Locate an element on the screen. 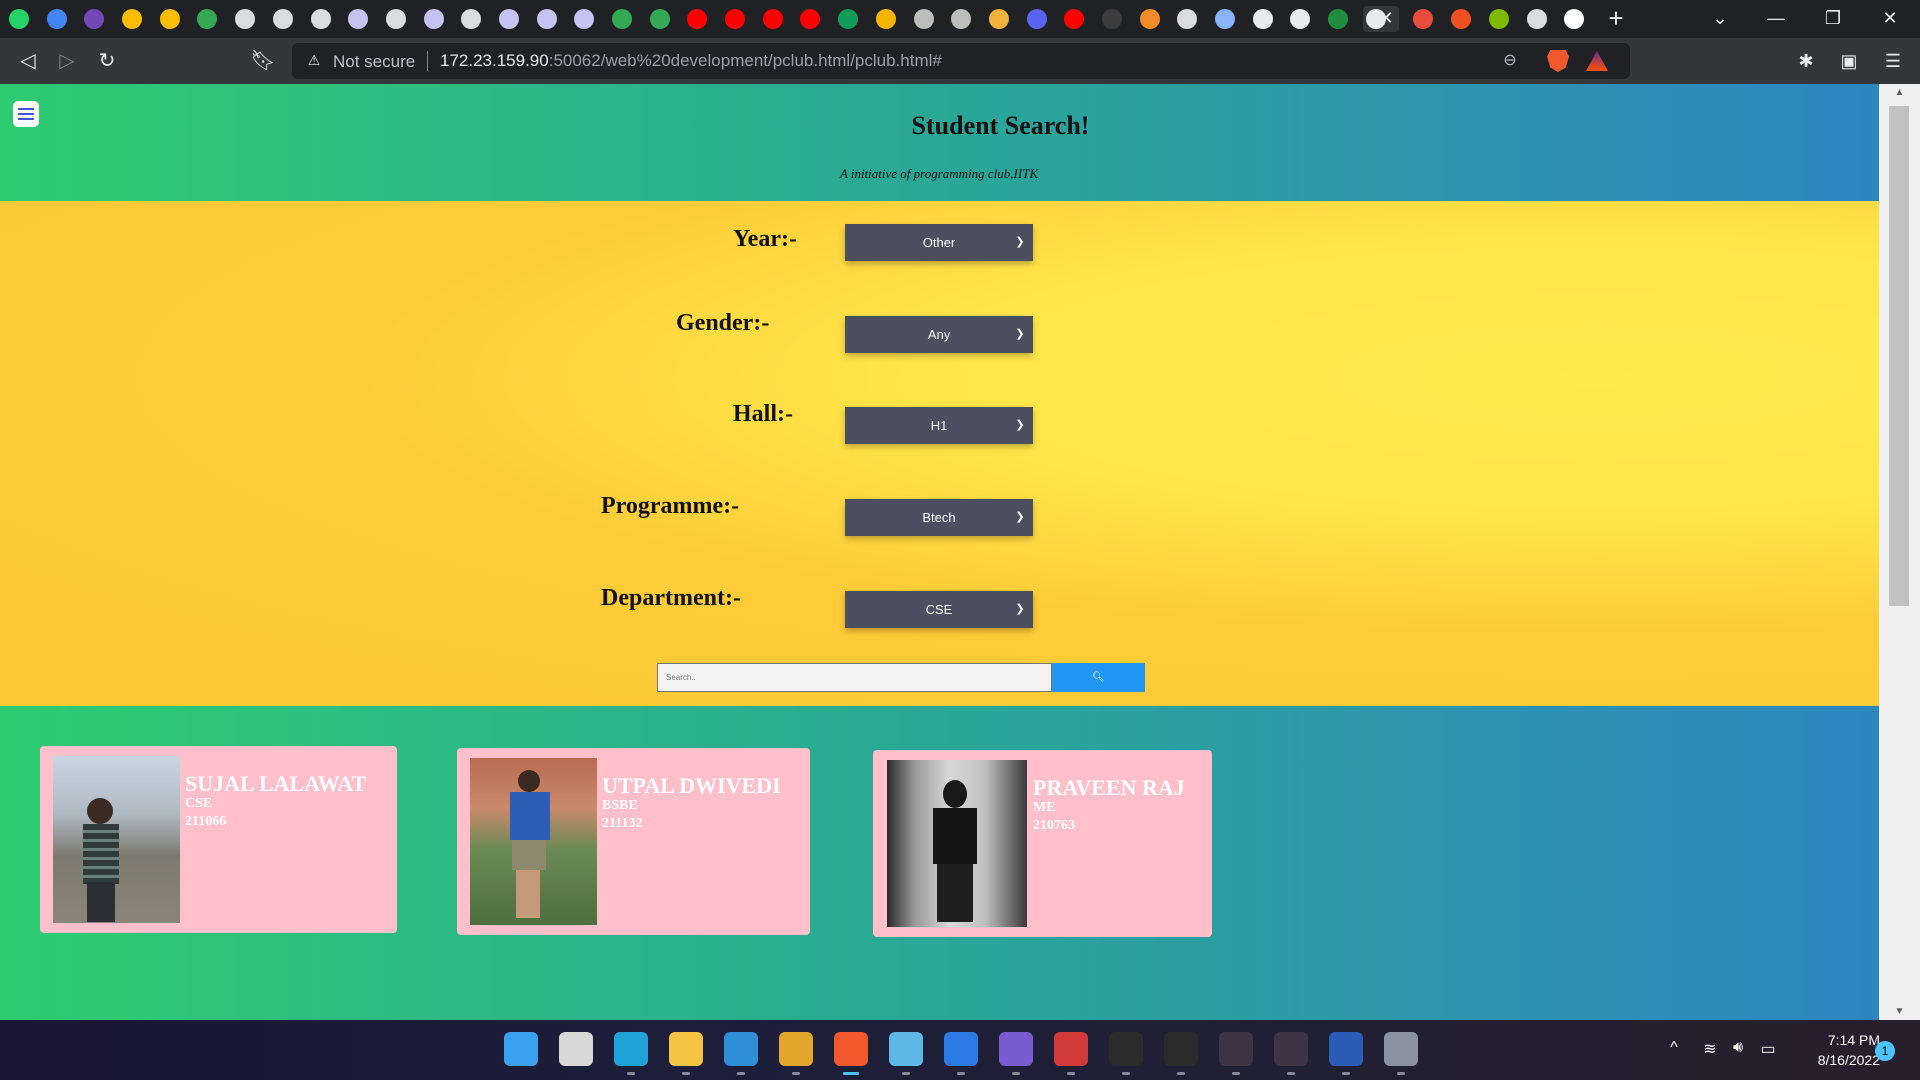  globe-color-icon is located at coordinates (999, 19).